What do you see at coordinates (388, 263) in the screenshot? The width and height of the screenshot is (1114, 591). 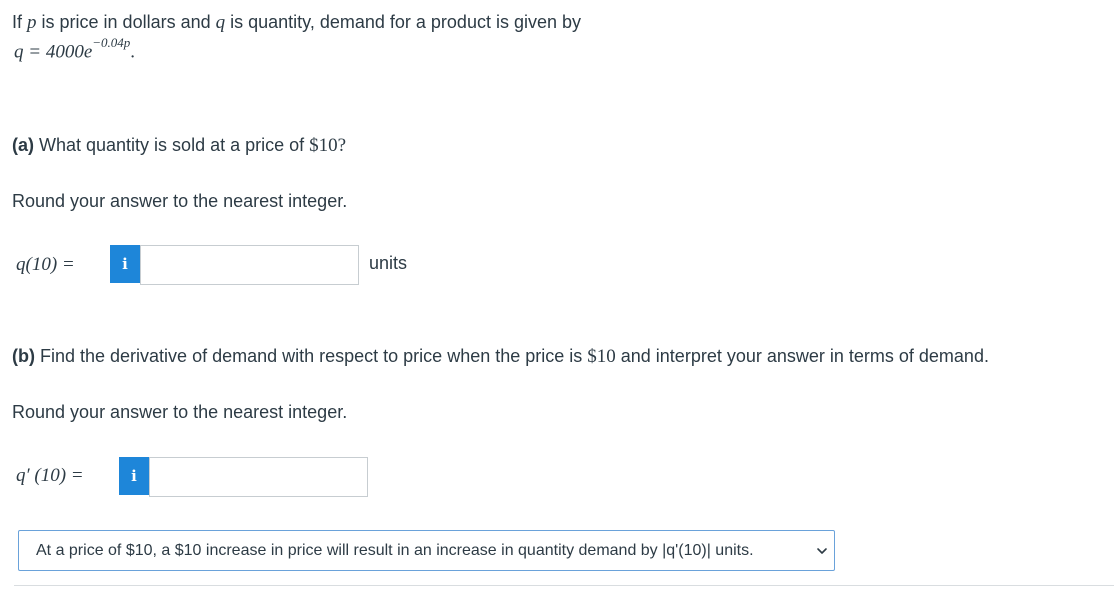 I see `part-a-units: units` at bounding box center [388, 263].